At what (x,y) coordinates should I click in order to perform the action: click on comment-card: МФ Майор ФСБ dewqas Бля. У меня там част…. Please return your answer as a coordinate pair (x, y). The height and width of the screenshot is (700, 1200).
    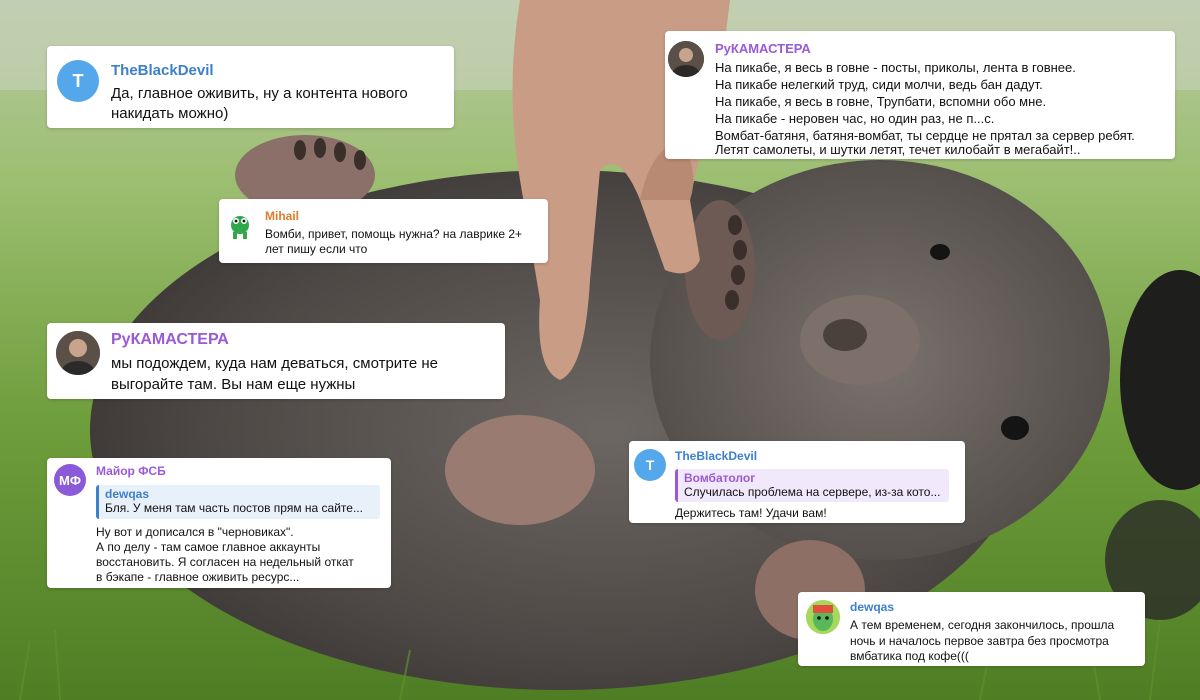
    Looking at the image, I should click on (219, 523).